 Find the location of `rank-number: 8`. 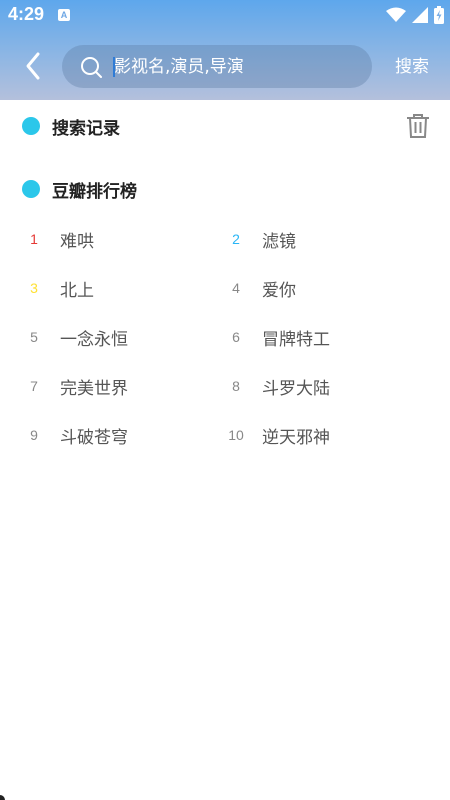

rank-number: 8 is located at coordinates (236, 386).